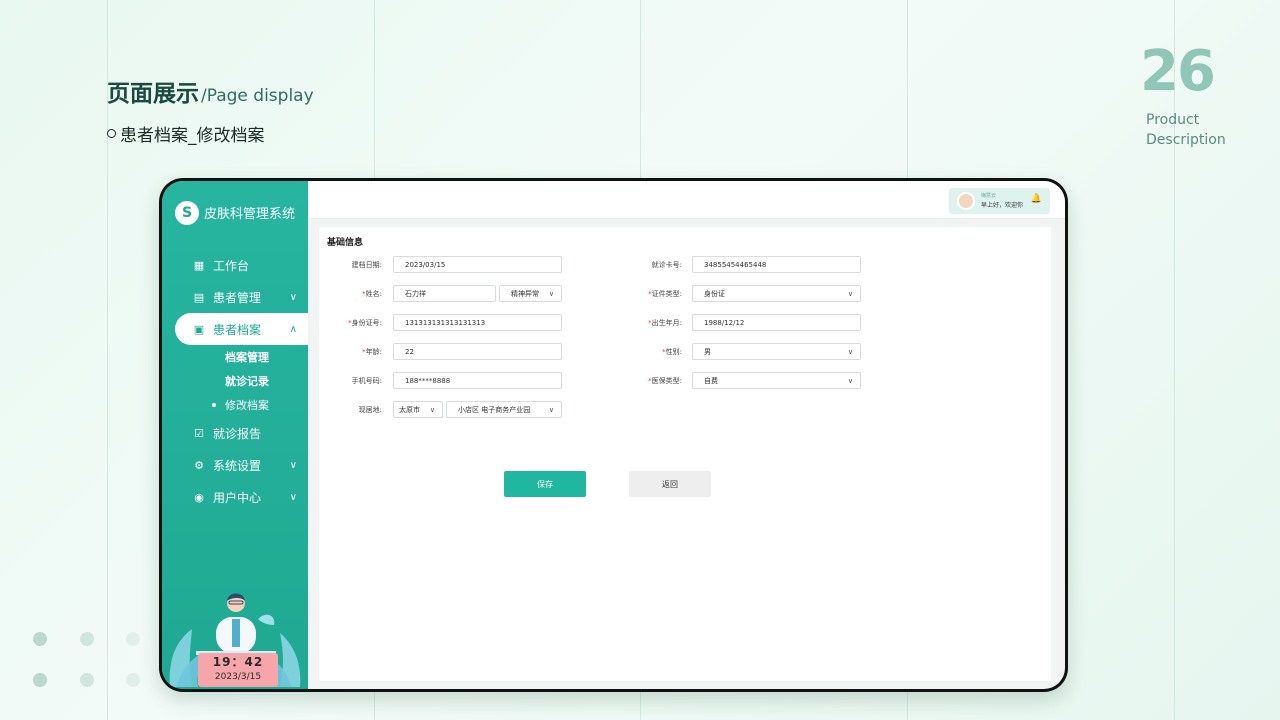 The width and height of the screenshot is (1280, 720). I want to click on sidebar-item-workbench: ▦ 工作台, so click(235, 265).